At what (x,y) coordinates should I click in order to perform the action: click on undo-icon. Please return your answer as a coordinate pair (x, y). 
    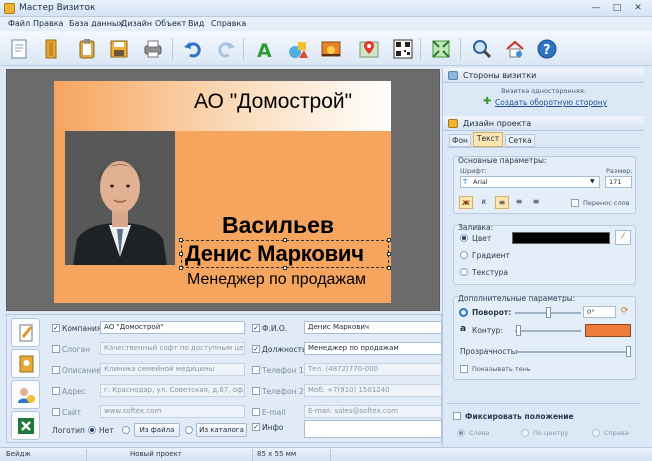
    Looking at the image, I should click on (193, 49).